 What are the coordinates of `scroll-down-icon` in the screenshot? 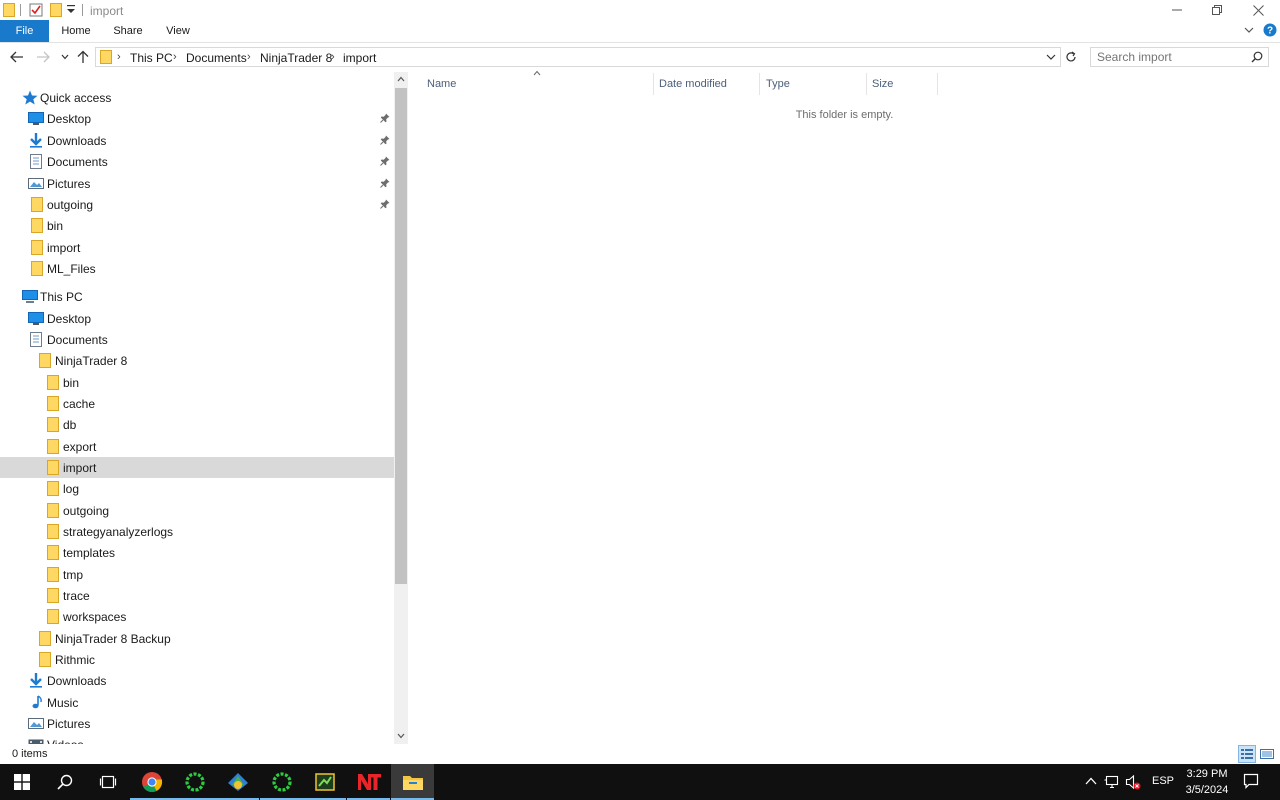 It's located at (401, 736).